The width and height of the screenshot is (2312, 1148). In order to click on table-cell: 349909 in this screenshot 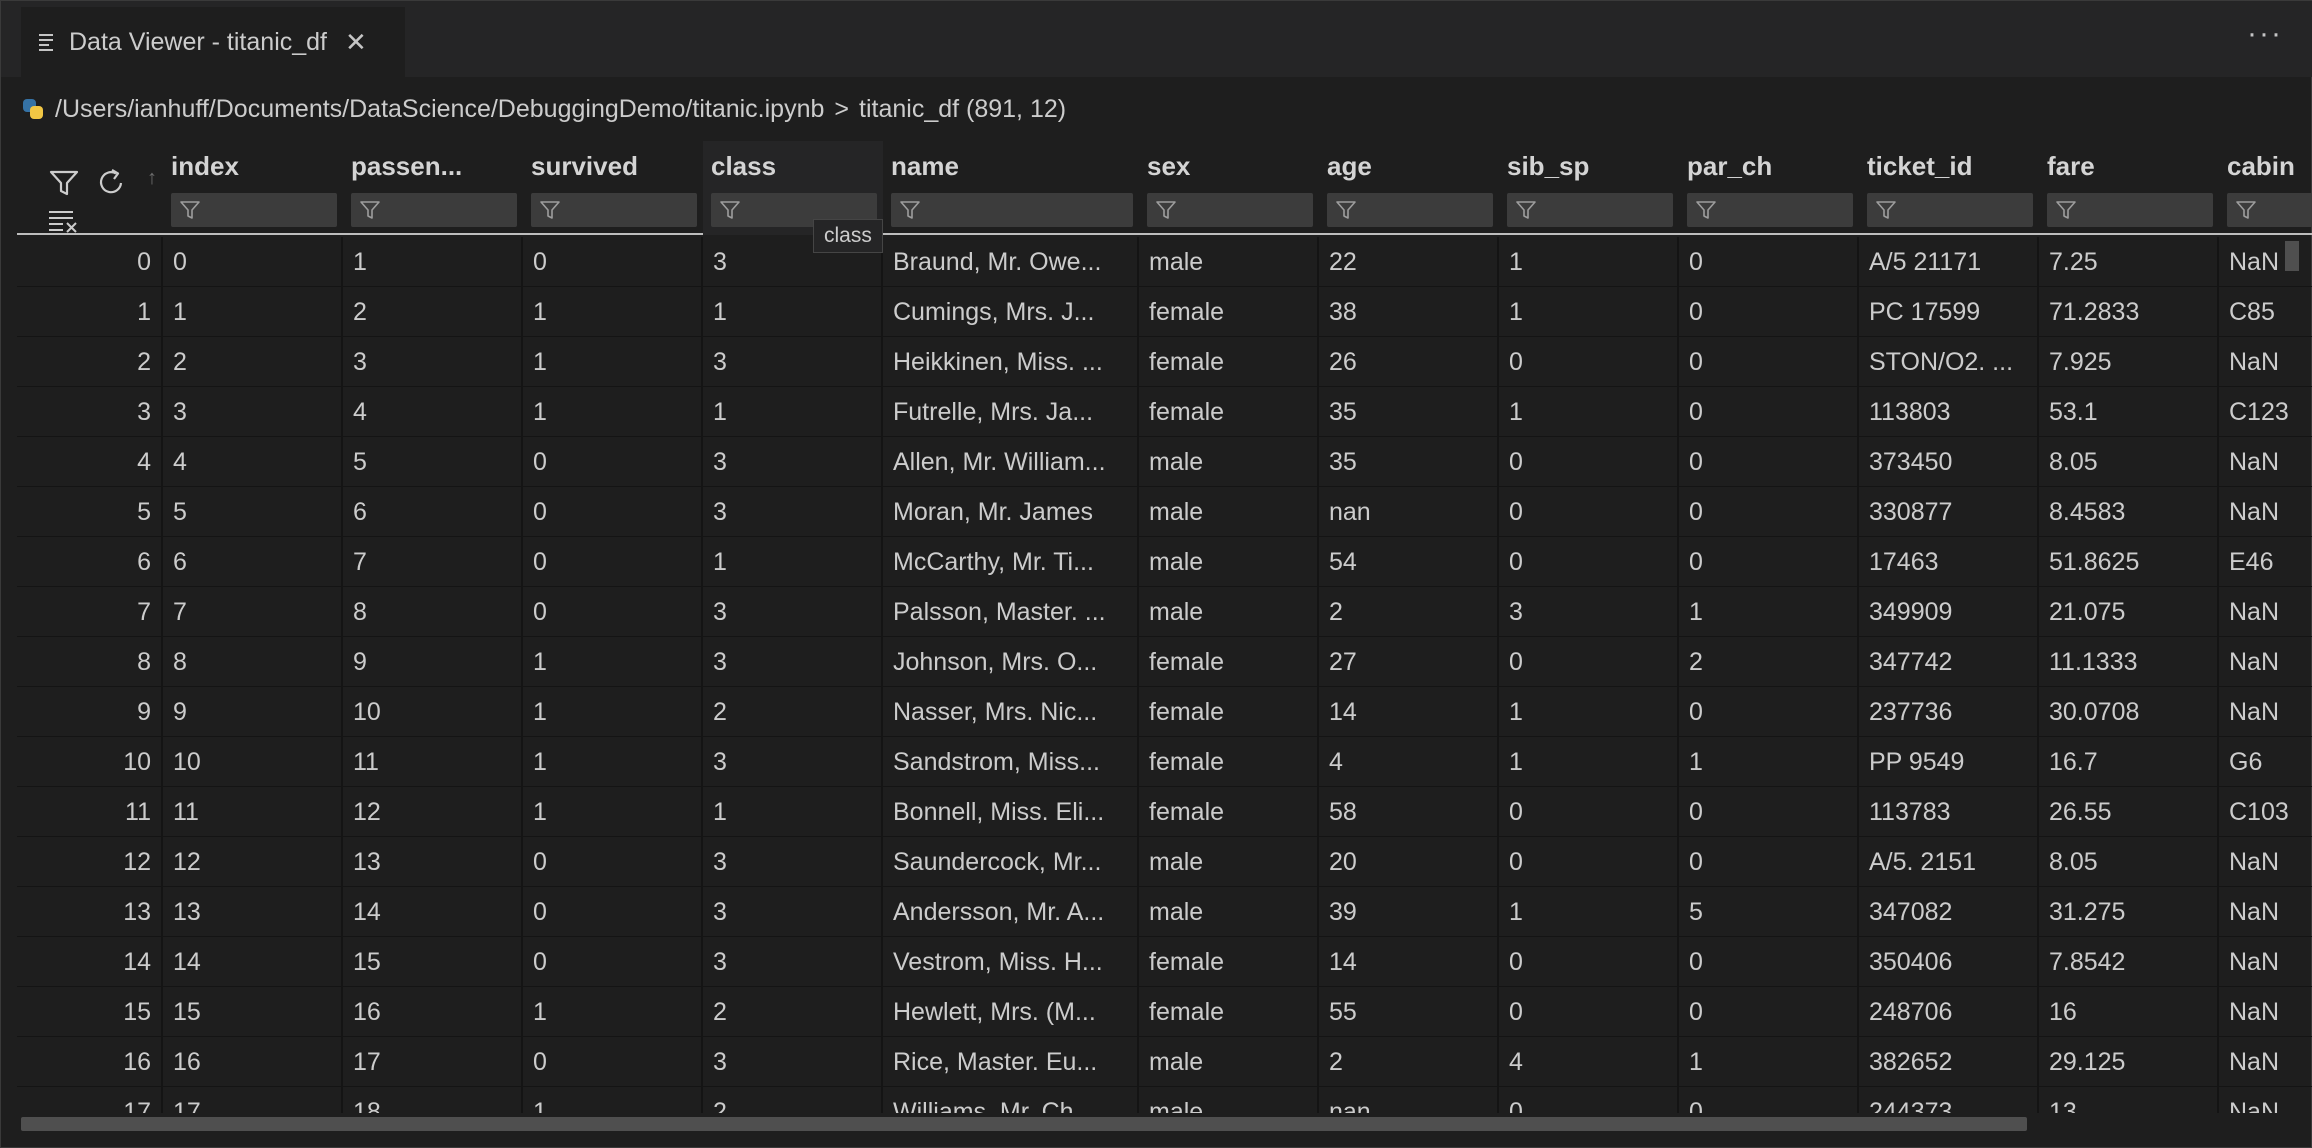, I will do `click(1949, 612)`.